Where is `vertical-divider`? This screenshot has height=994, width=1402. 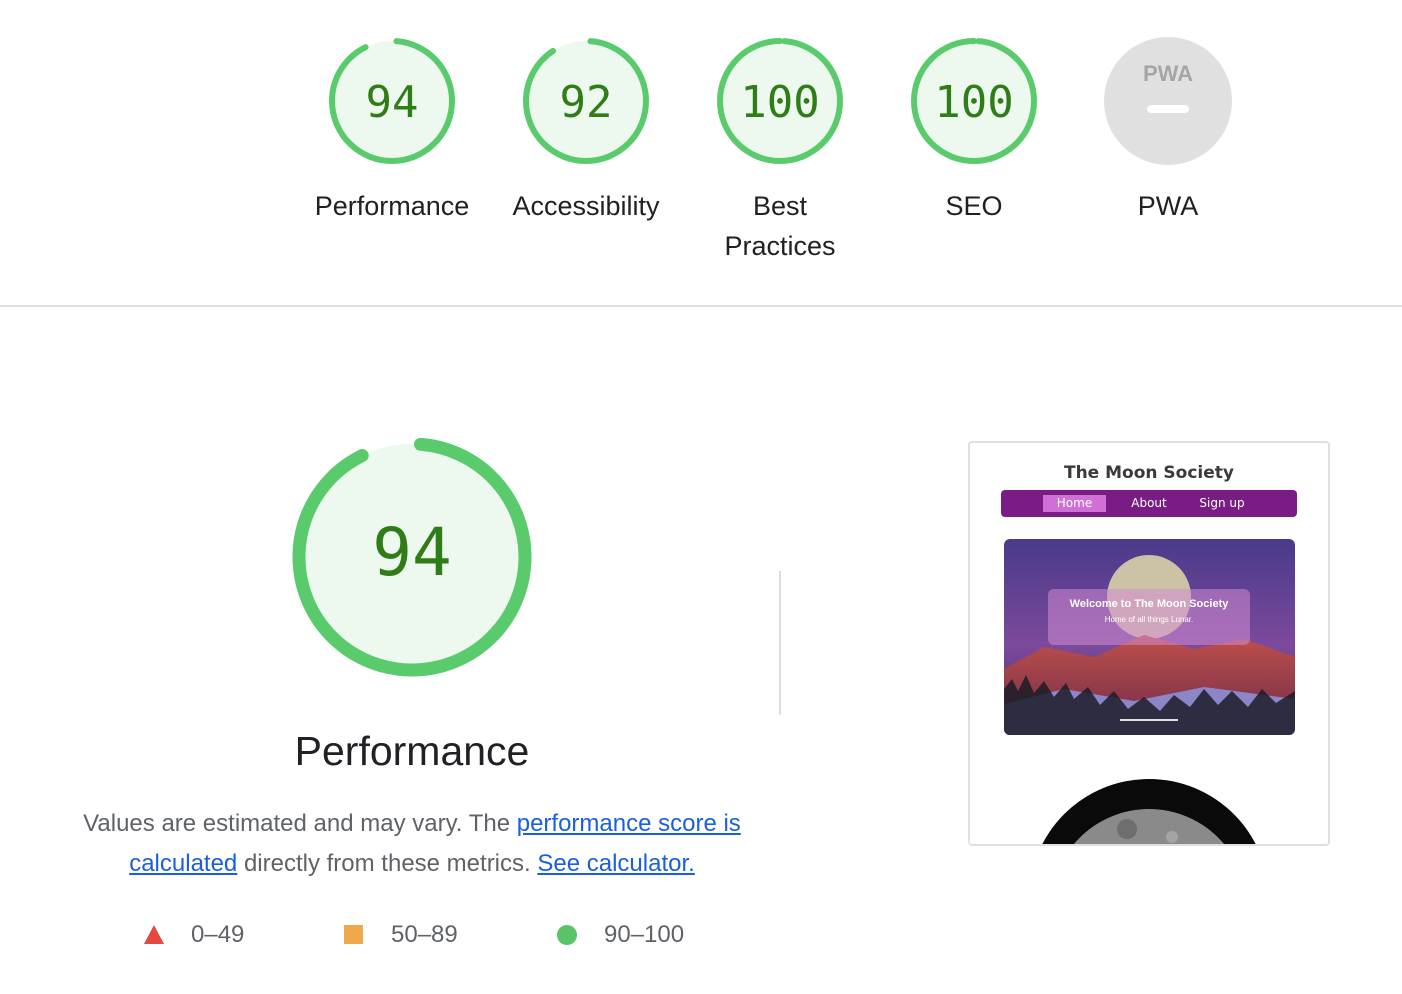 vertical-divider is located at coordinates (780, 643).